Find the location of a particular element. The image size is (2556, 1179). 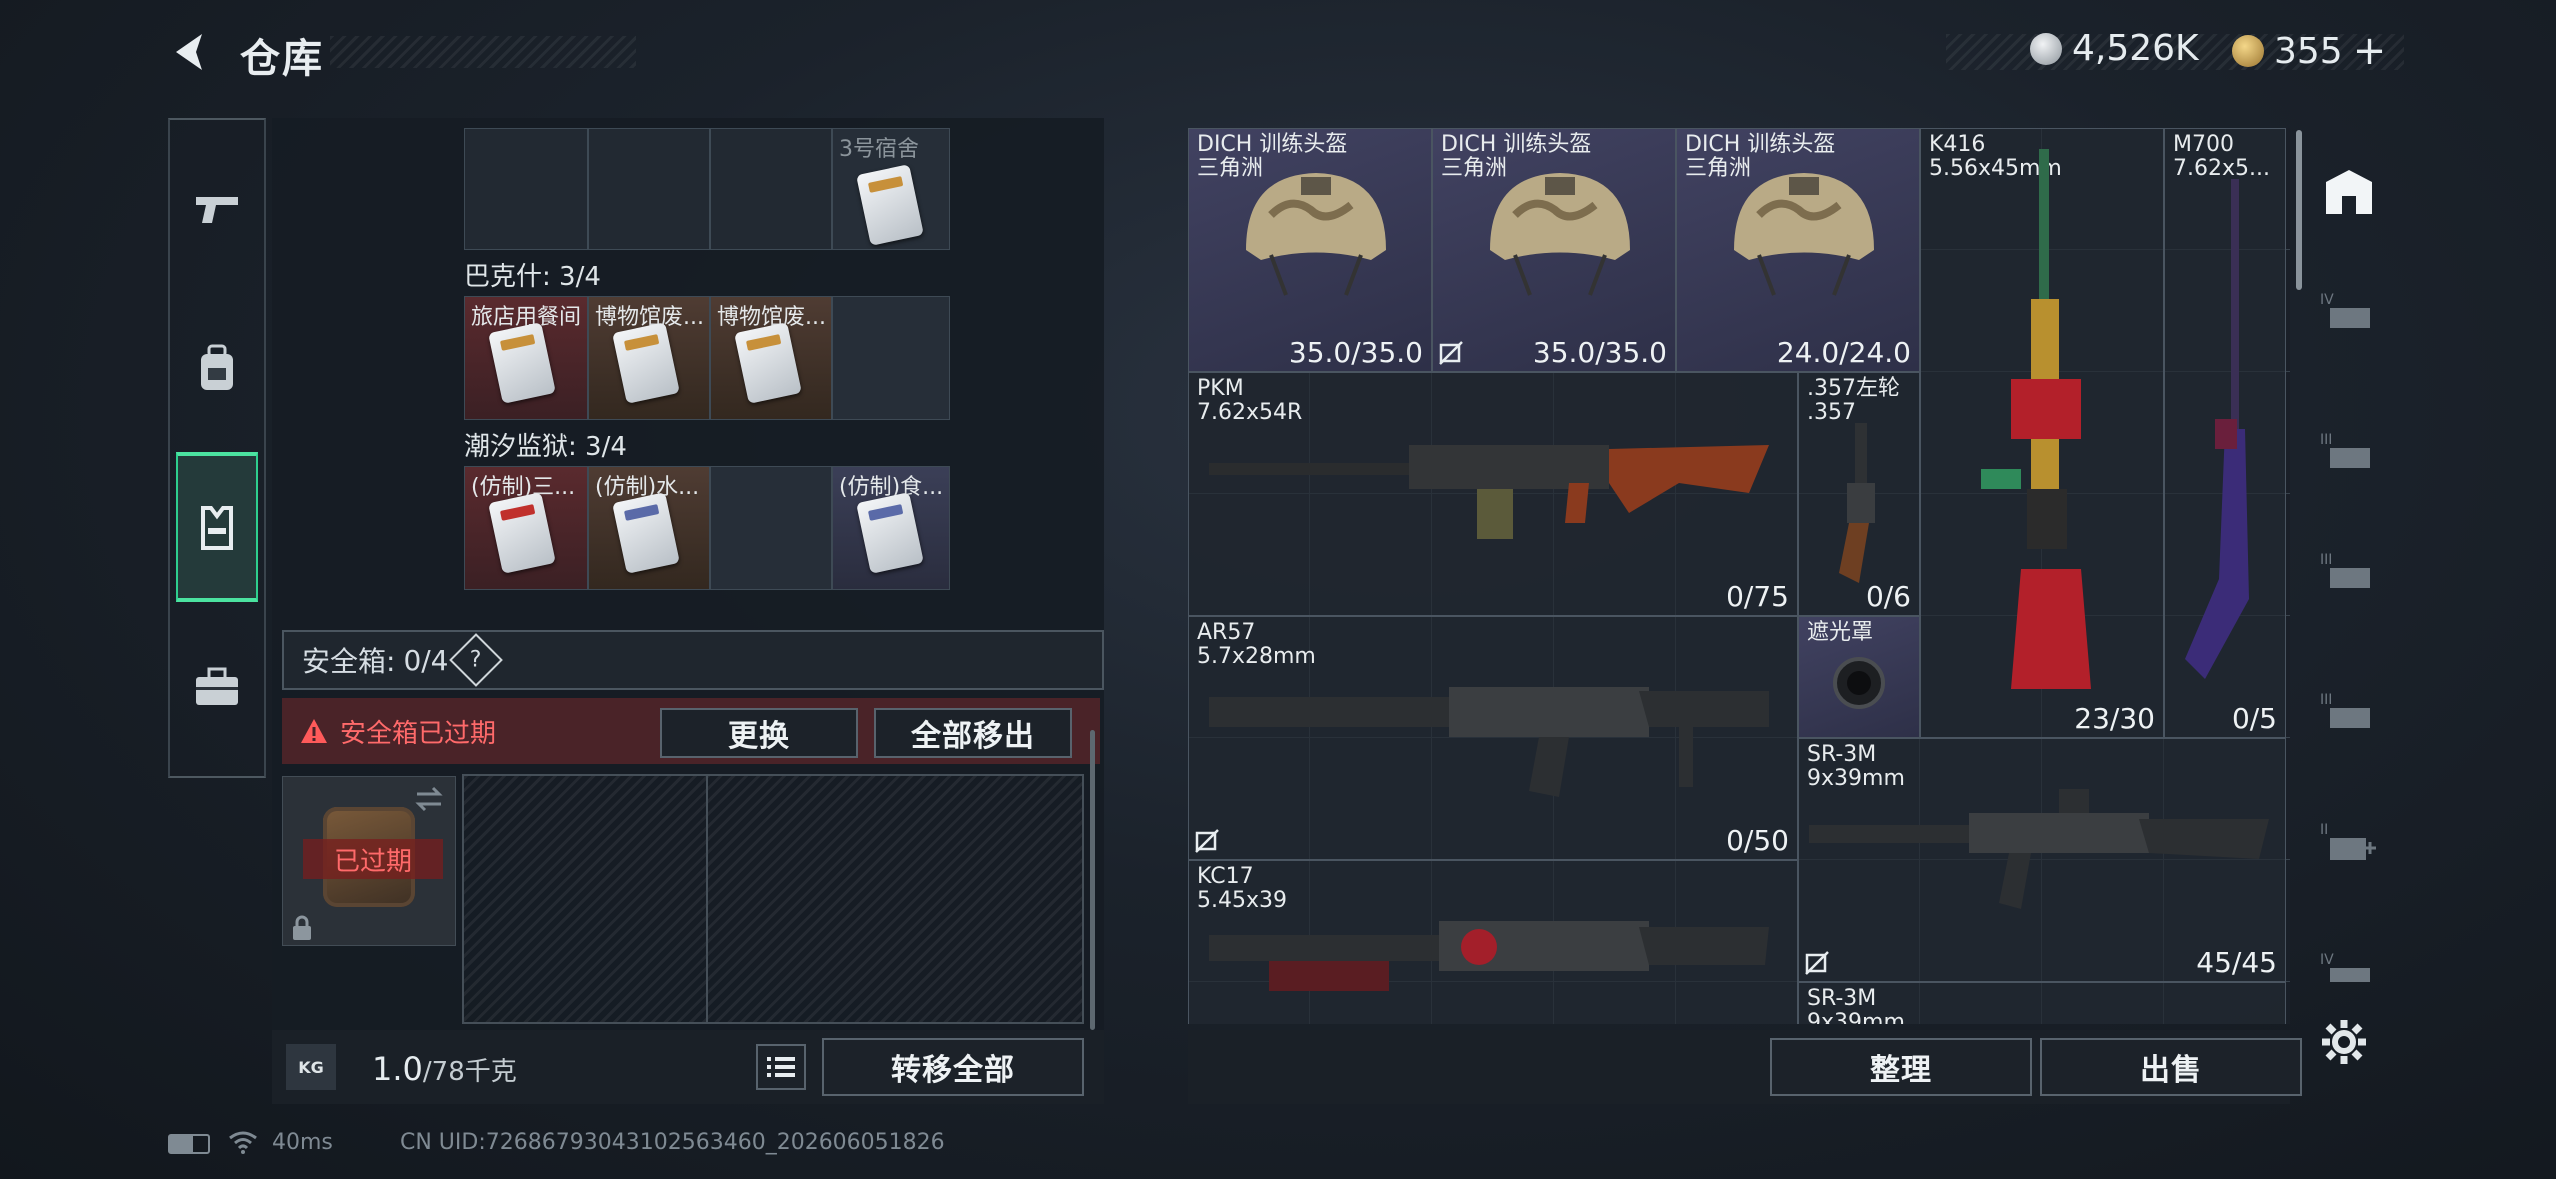

safe-case-expired-label: 已过期 is located at coordinates (373, 859).